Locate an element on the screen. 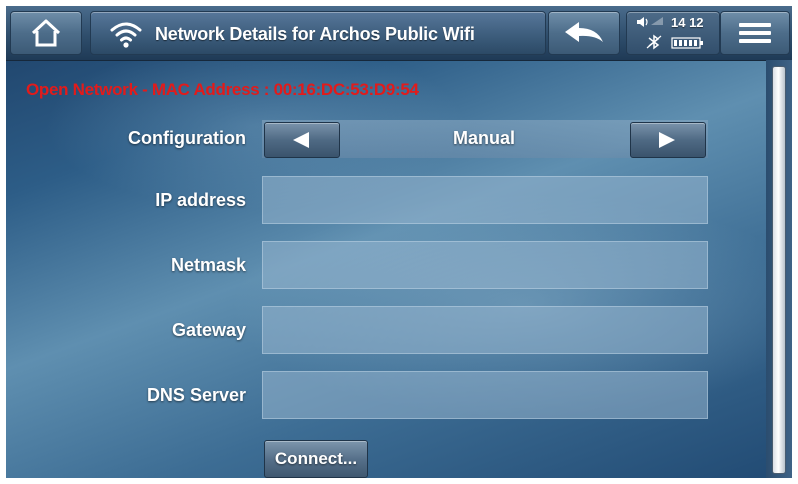 Image resolution: width=798 pixels, height=484 pixels. ip-address-label: IP address is located at coordinates (200, 200).